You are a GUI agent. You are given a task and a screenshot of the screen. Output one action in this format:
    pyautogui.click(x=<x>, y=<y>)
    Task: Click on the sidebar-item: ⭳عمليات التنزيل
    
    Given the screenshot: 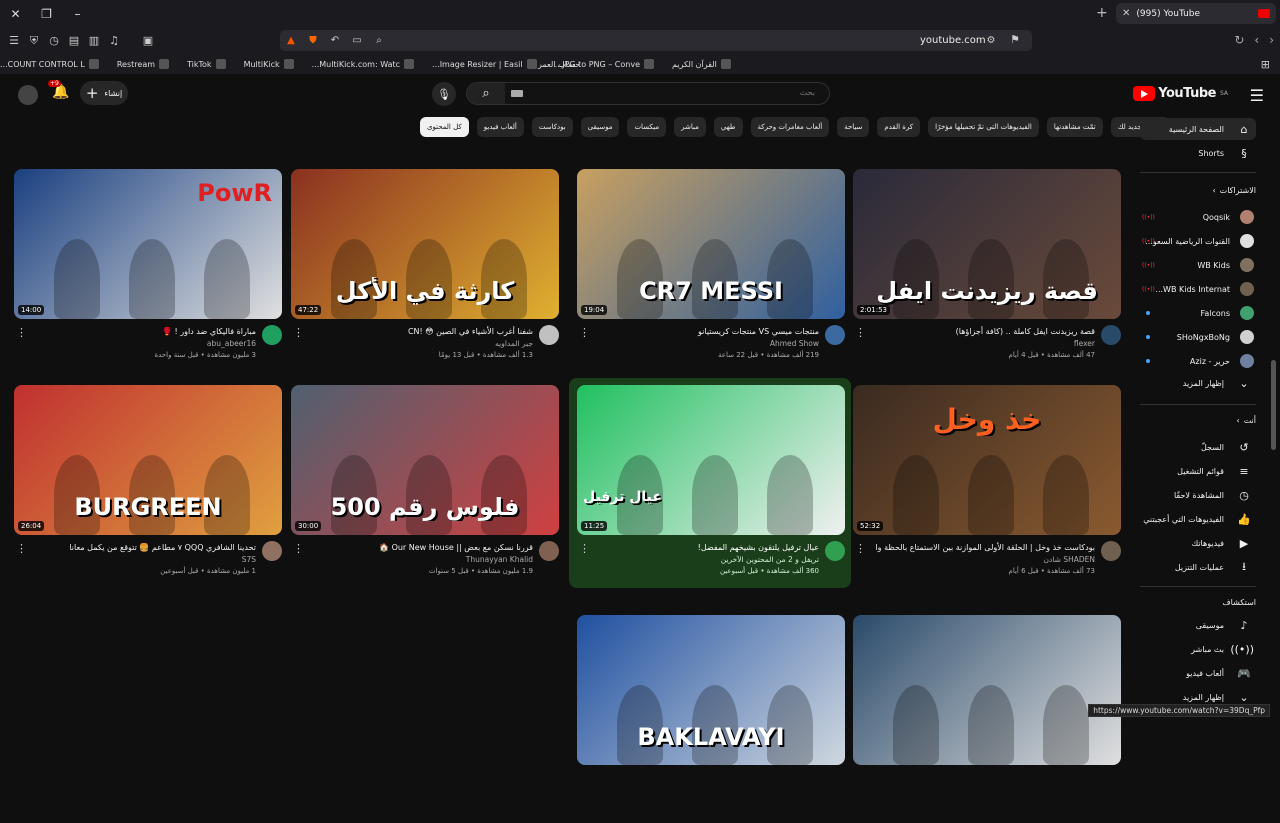 What is the action you would take?
    pyautogui.click(x=1198, y=567)
    